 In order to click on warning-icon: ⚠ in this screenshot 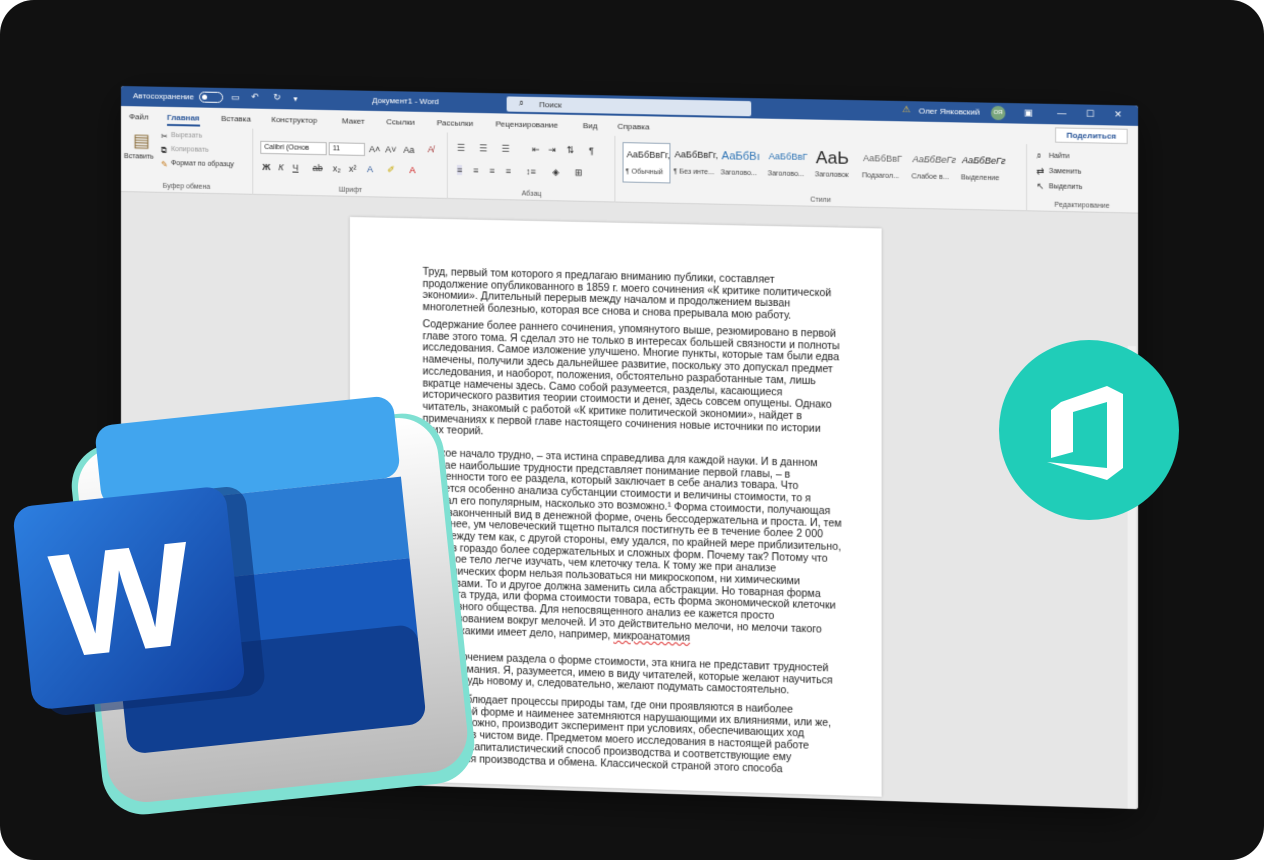, I will do `click(906, 109)`.